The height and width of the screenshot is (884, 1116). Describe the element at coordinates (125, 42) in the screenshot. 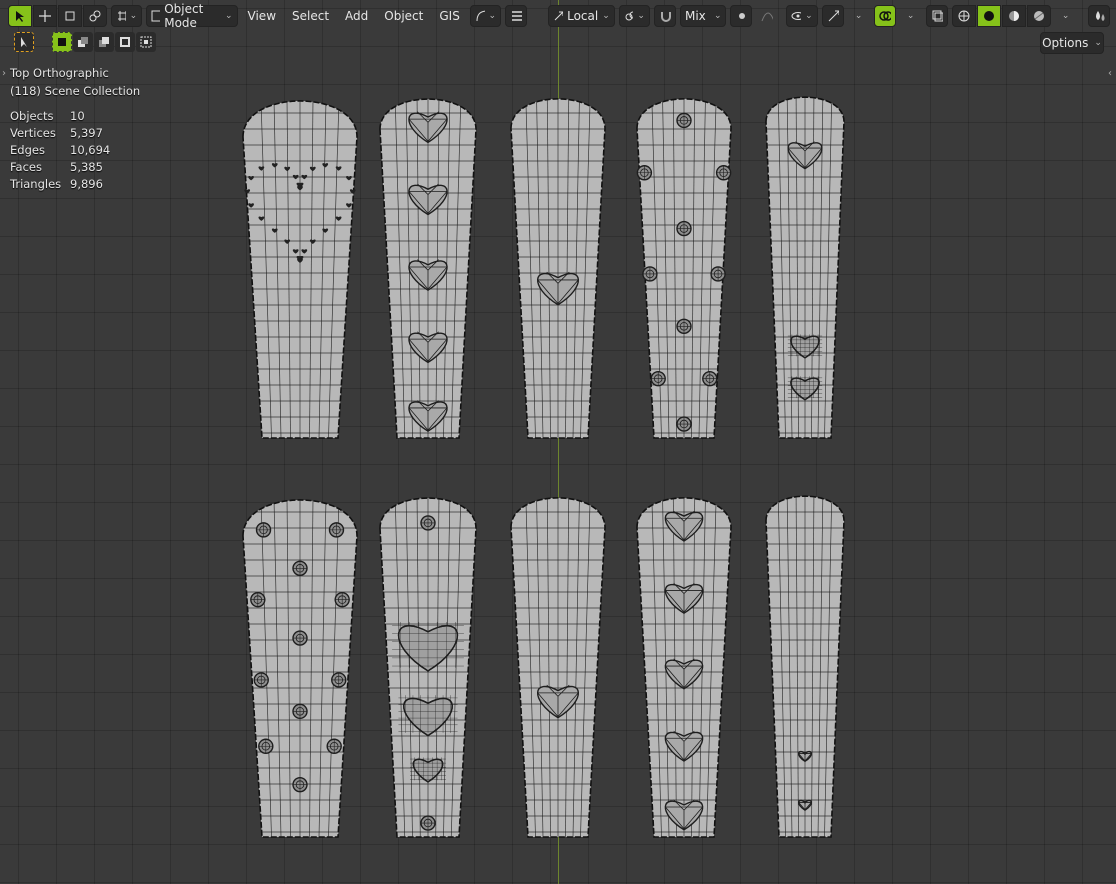

I see `select-invert-button` at that location.